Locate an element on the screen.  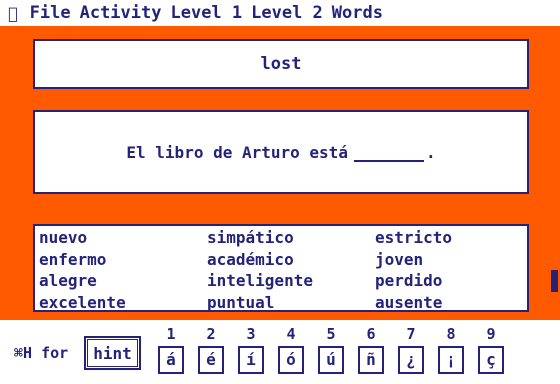
key-number: 5 is located at coordinates (331, 334).